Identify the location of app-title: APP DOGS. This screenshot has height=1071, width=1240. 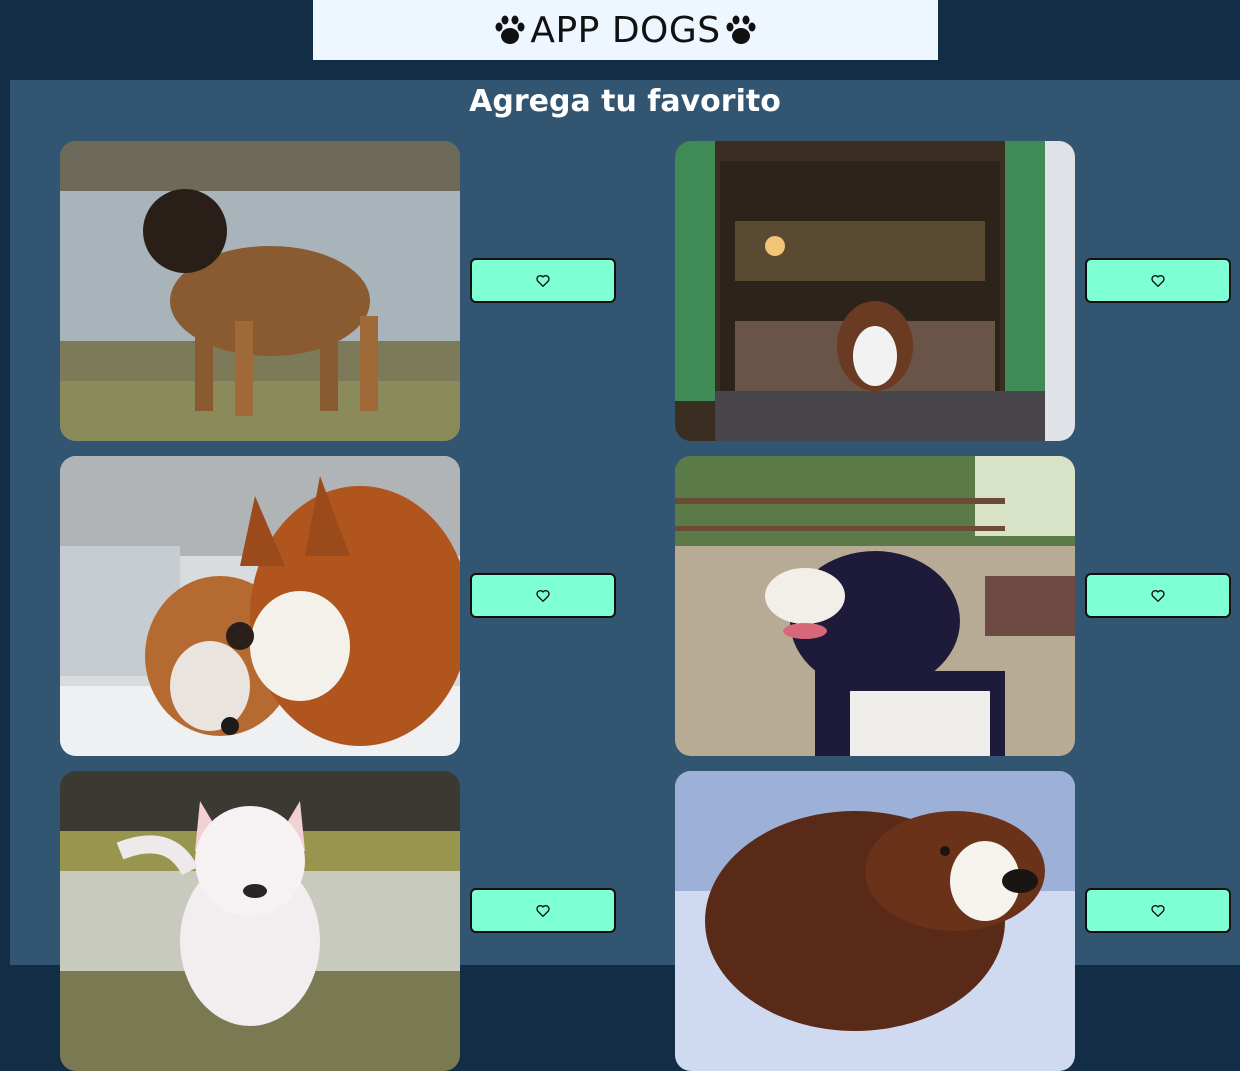
(625, 30).